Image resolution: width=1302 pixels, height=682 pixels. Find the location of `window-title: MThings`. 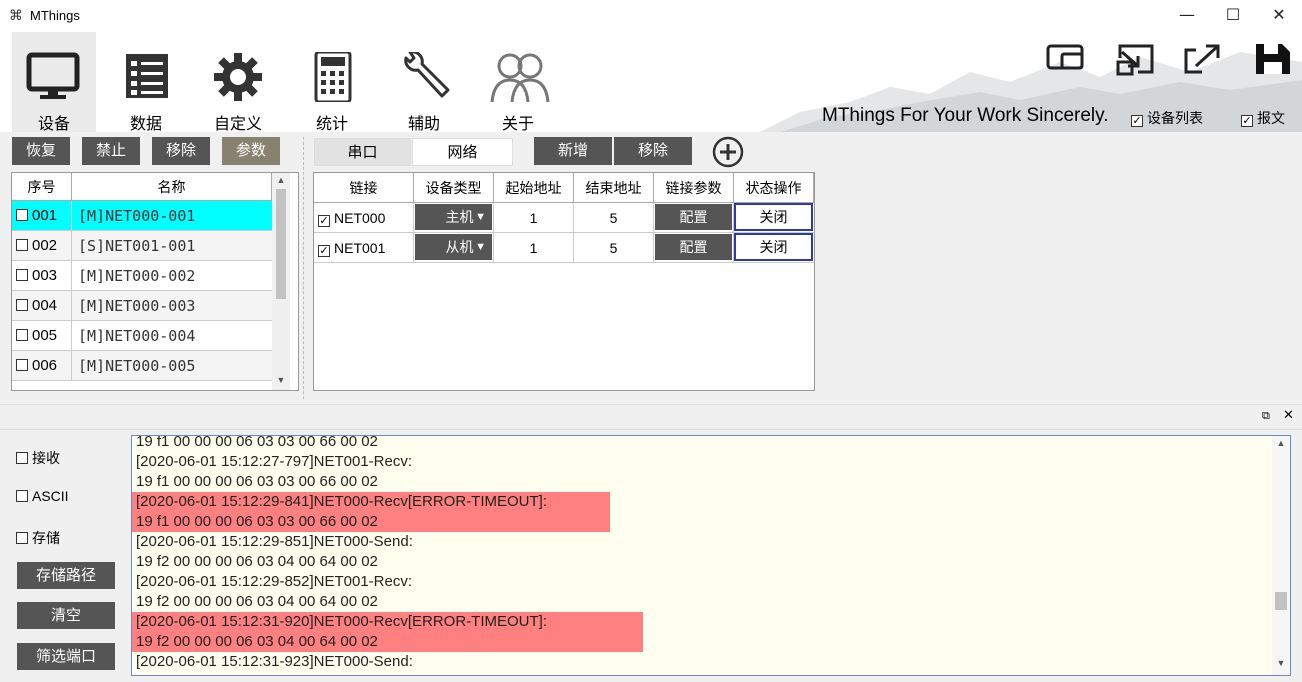

window-title: MThings is located at coordinates (55, 15).